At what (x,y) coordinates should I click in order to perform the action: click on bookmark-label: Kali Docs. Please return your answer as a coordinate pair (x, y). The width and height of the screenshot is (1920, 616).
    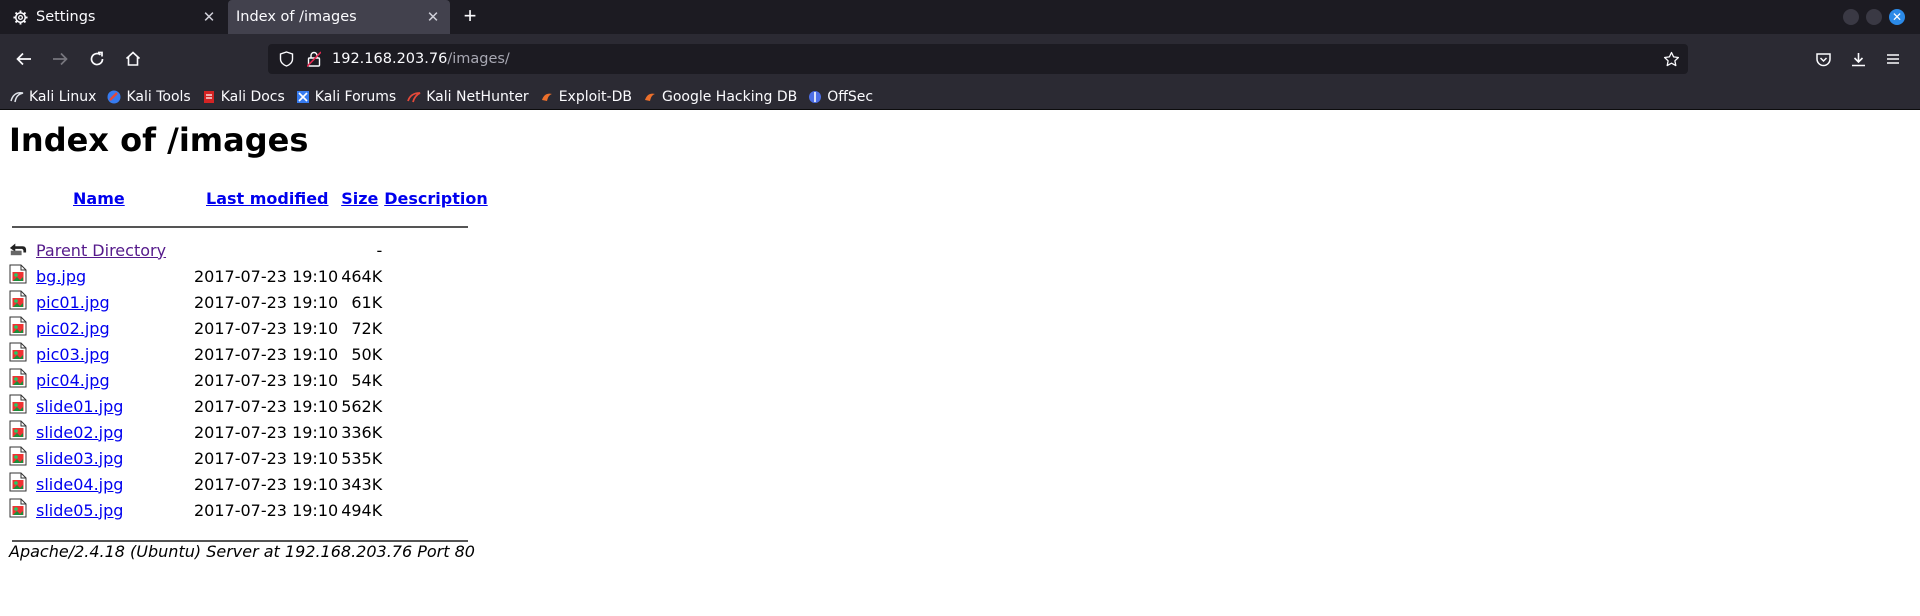
    Looking at the image, I should click on (252, 96).